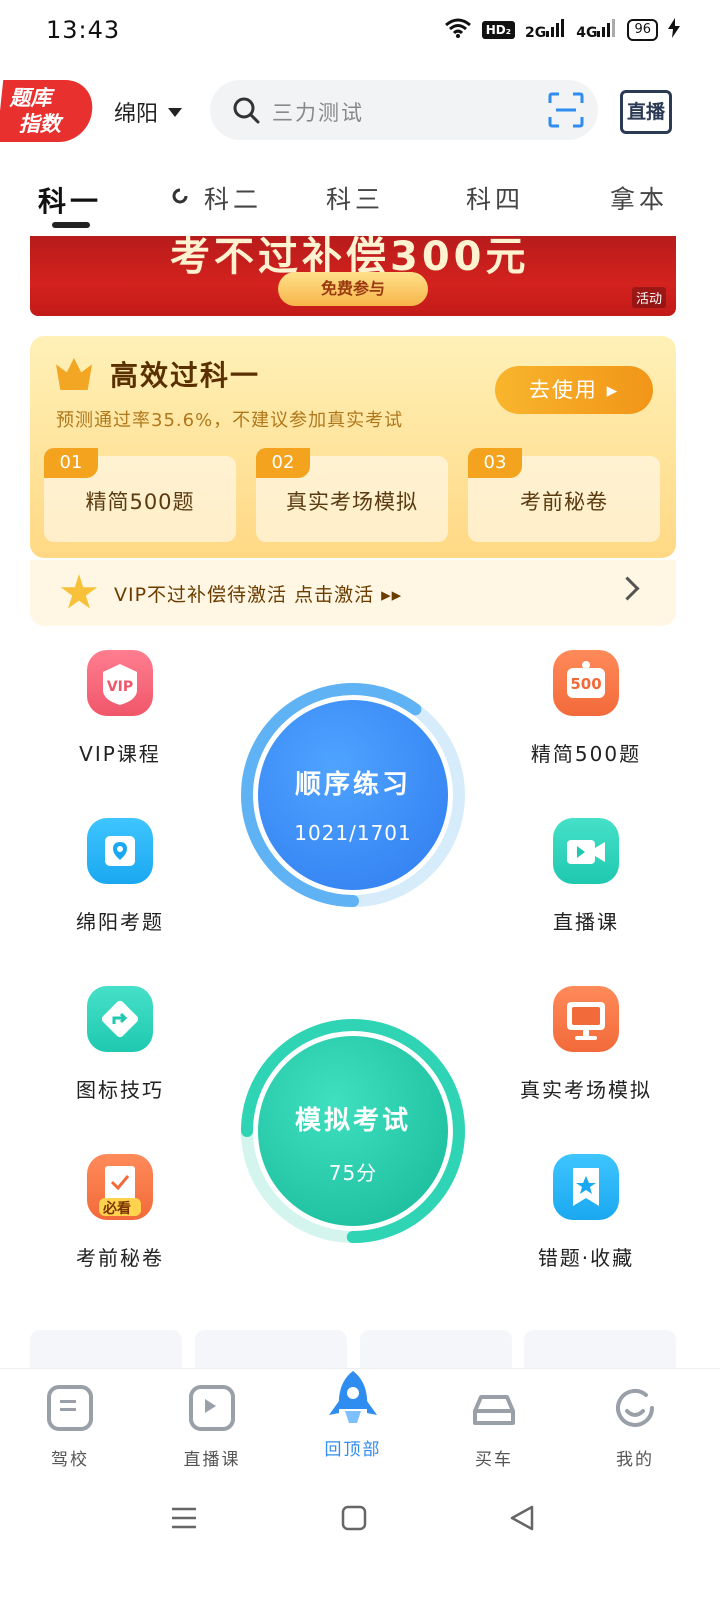 The width and height of the screenshot is (720, 1600). I want to click on net-type-1: 2G, so click(535, 33).